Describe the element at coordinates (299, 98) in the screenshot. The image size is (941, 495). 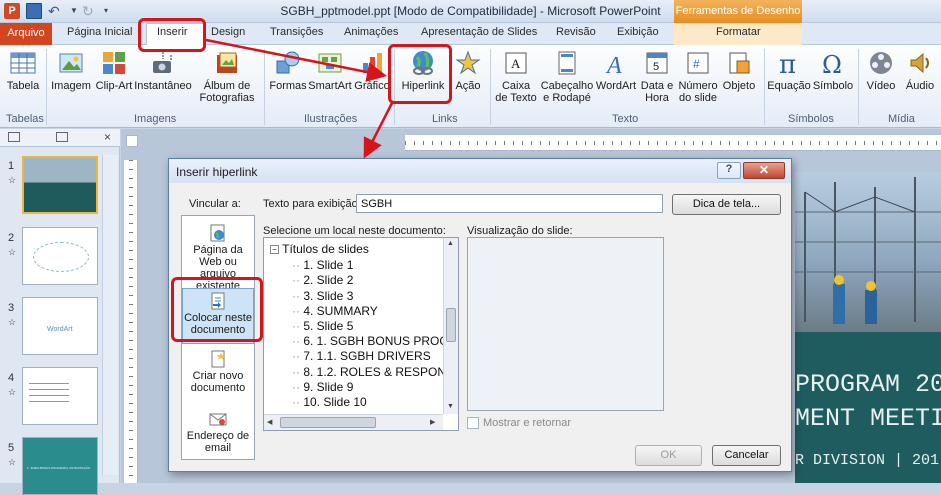
I see `annotation-arrows` at that location.